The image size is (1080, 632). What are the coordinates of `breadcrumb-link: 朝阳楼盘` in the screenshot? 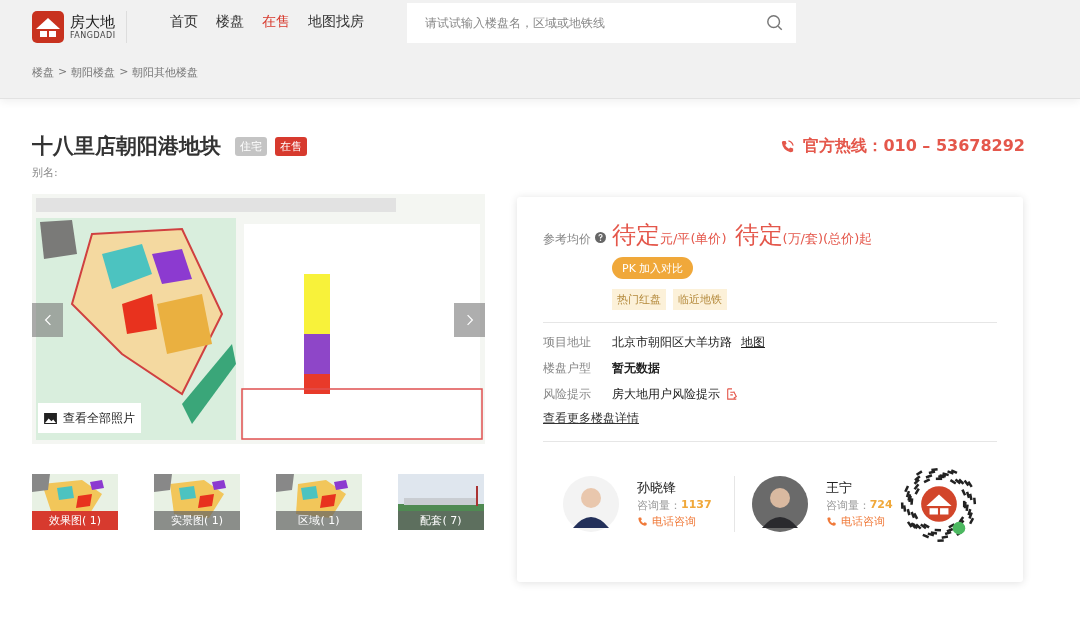 It's located at (93, 72).